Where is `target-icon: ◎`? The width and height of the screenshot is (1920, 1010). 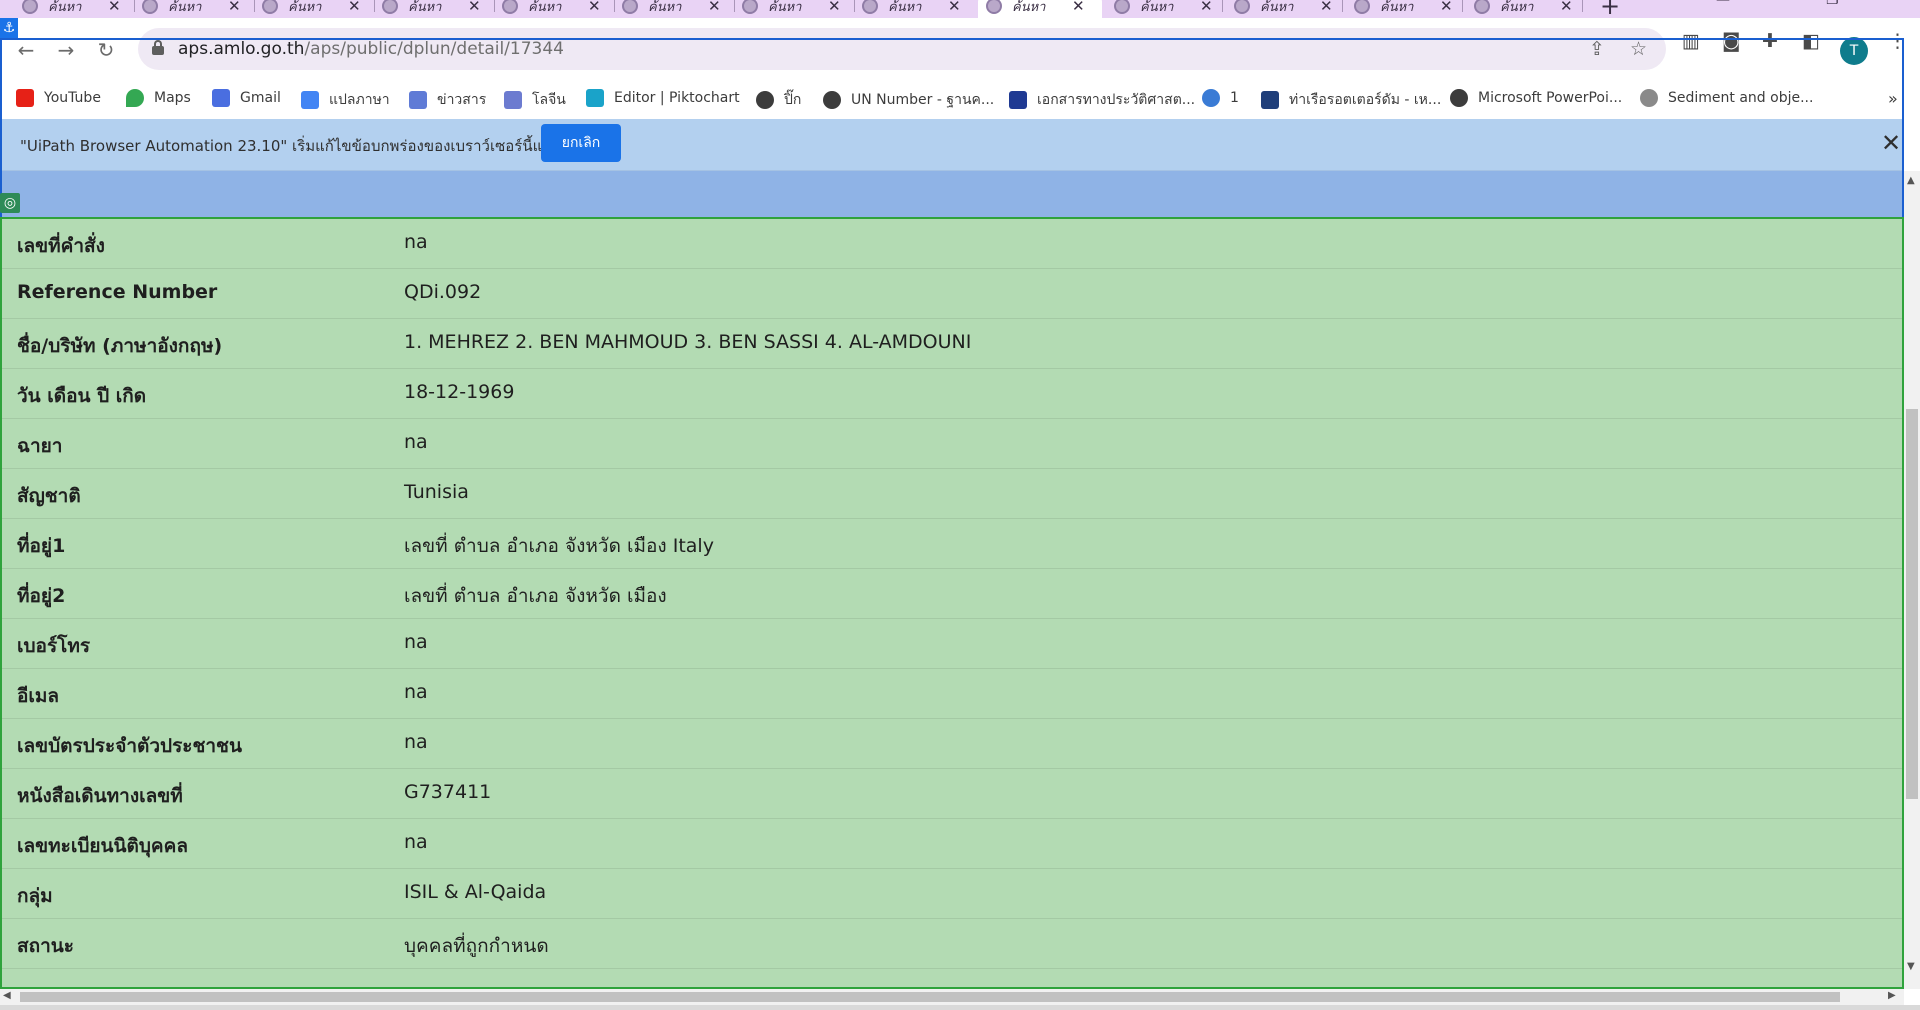 target-icon: ◎ is located at coordinates (10, 203).